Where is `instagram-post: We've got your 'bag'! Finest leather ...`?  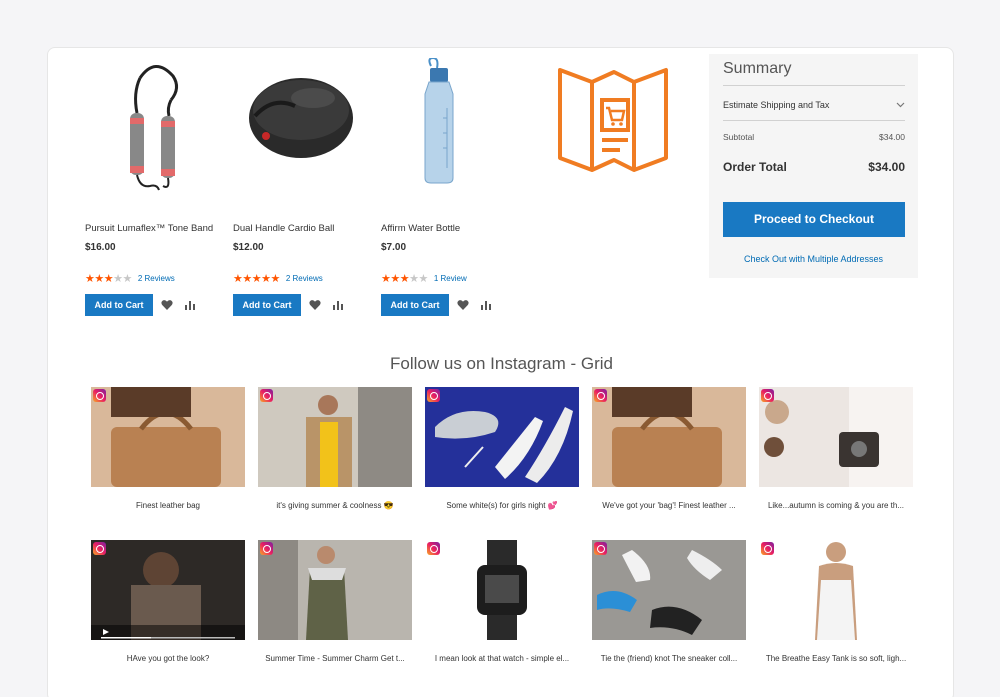 instagram-post: We've got your 'bag'! Finest leather ... is located at coordinates (669, 448).